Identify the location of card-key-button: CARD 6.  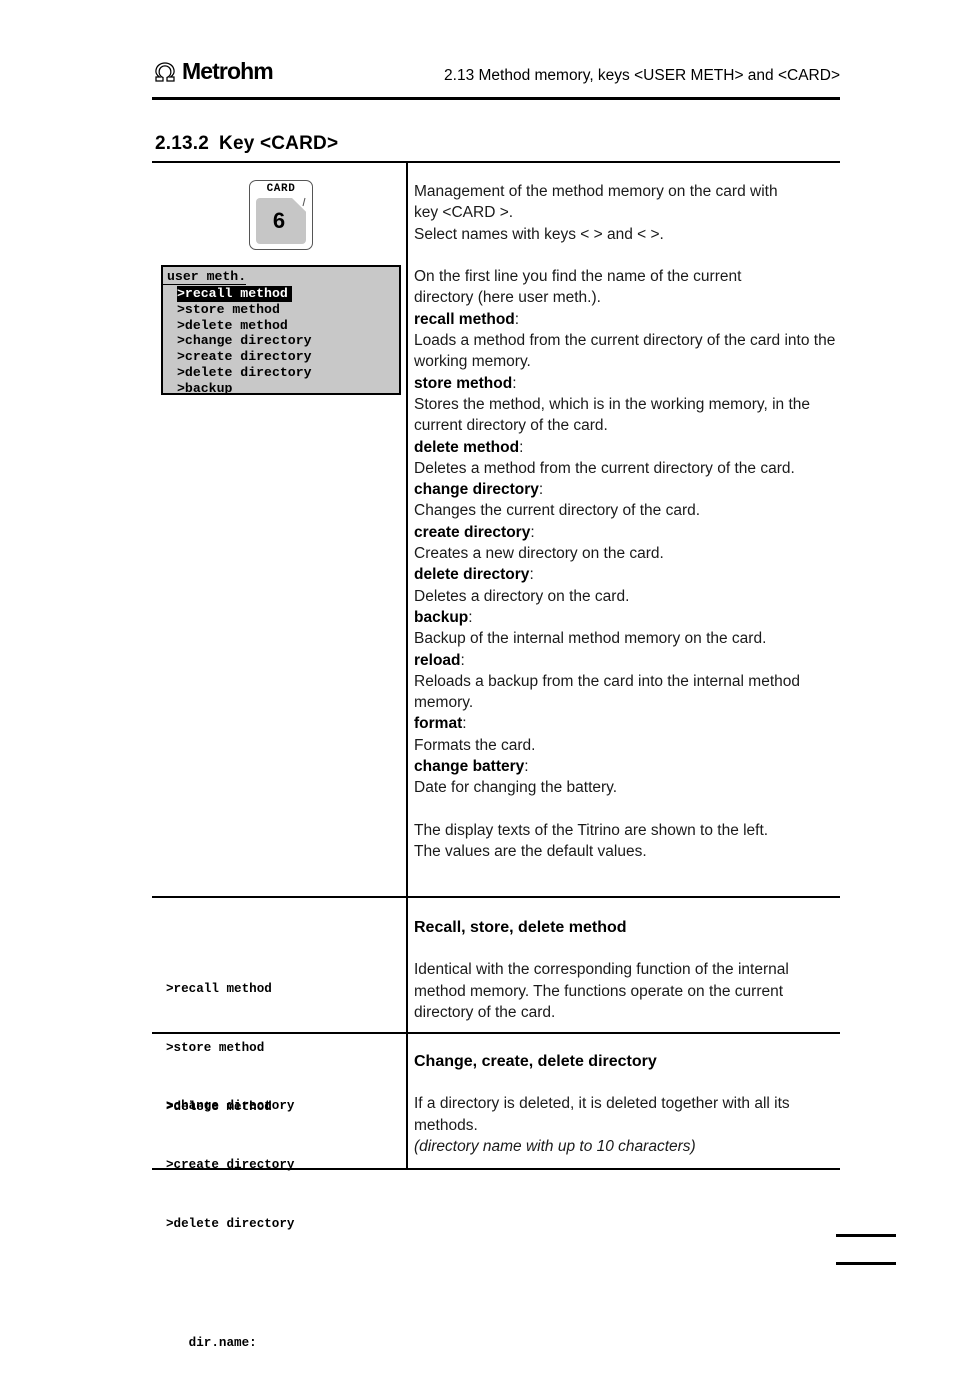
(281, 215).